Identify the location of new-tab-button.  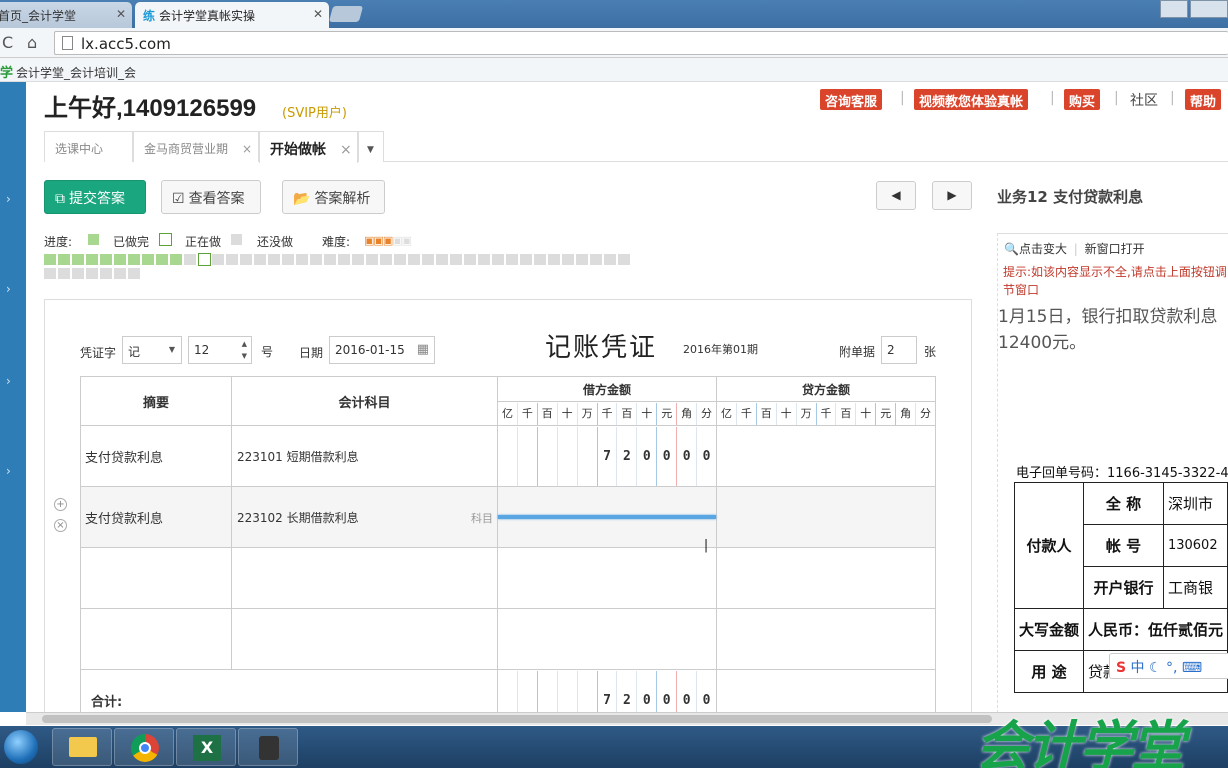
(346, 14).